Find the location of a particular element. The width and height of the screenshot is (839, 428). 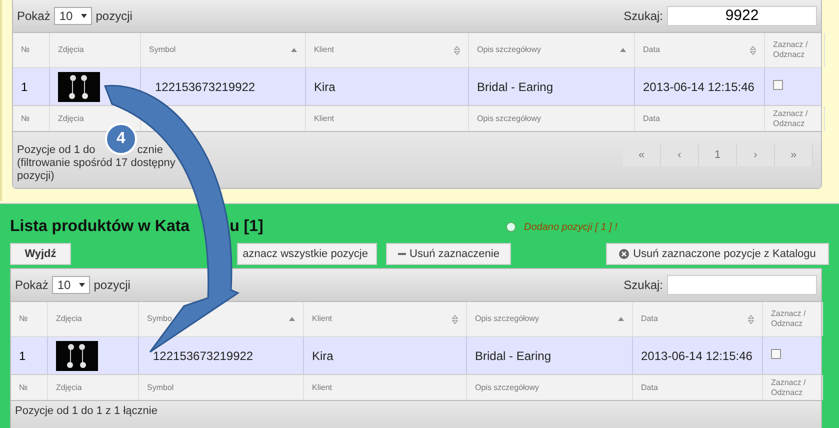

minus-icon is located at coordinates (402, 254).